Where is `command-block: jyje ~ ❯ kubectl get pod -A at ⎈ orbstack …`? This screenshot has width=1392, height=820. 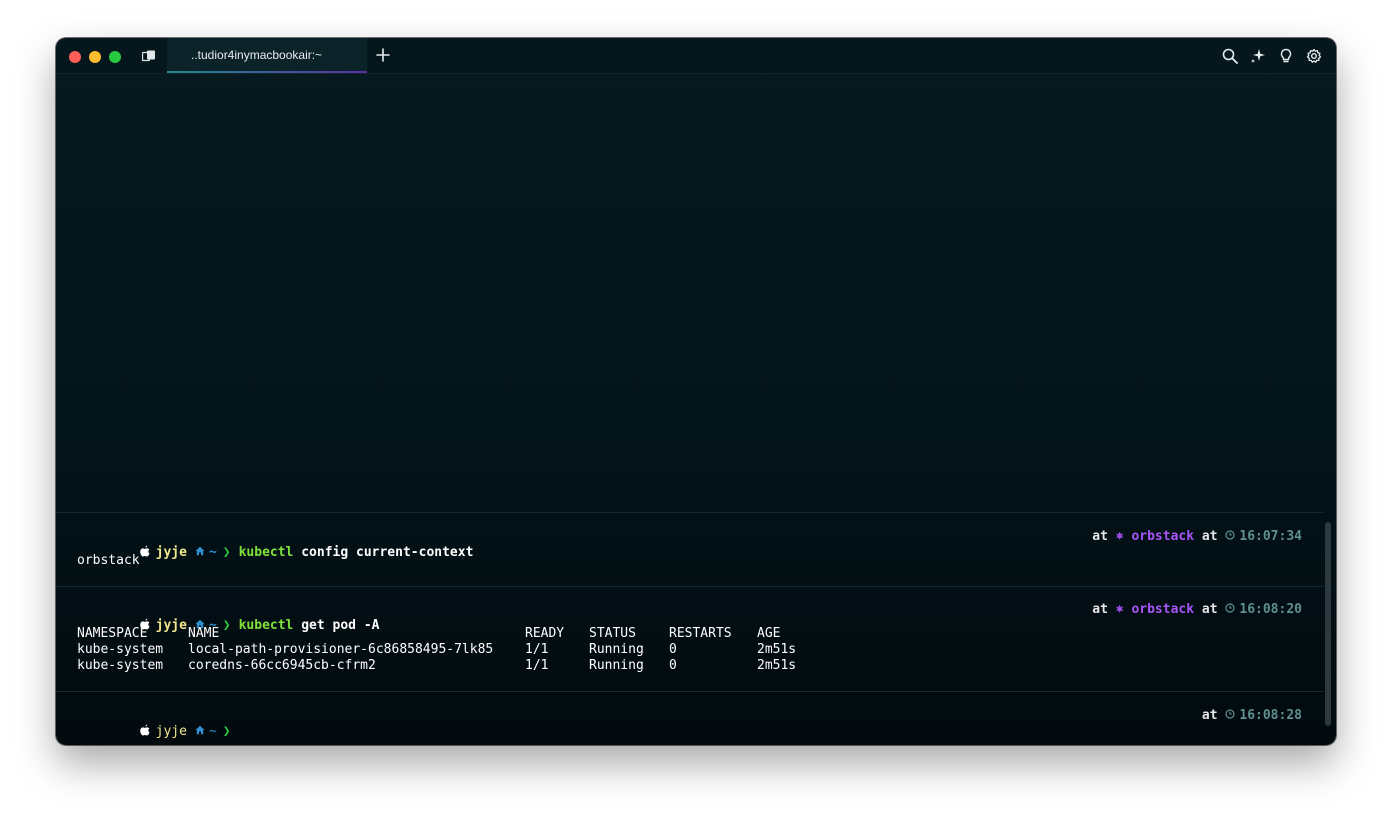 command-block: jyje ~ ❯ kubectl get pod -A at ⎈ orbstack … is located at coordinates (690, 639).